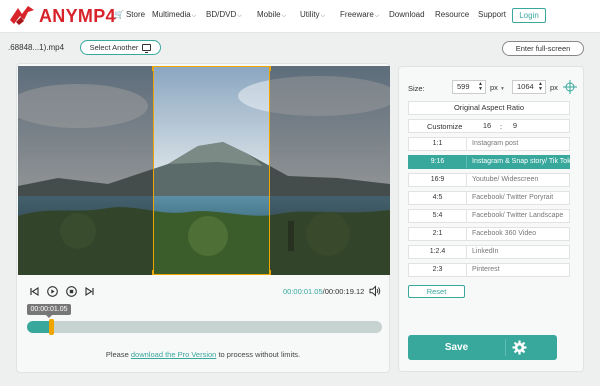 This screenshot has width=600, height=386. What do you see at coordinates (480, 87) in the screenshot?
I see `width-stepper-icon: ▲ ▼` at bounding box center [480, 87].